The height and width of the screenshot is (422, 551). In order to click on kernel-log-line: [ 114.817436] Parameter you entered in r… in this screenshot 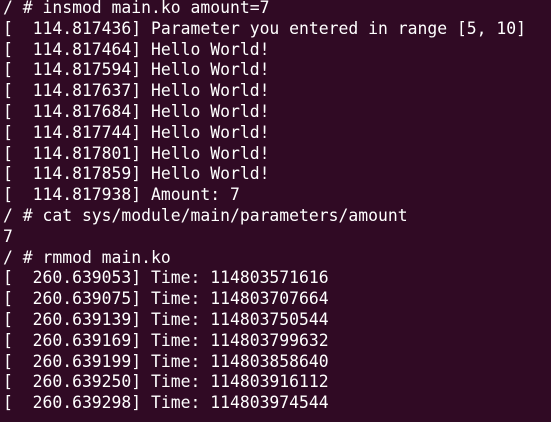, I will do `click(265, 28)`.